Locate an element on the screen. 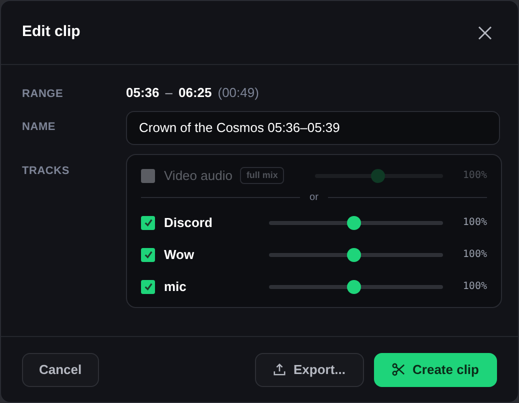  separator-text: or is located at coordinates (314, 197).